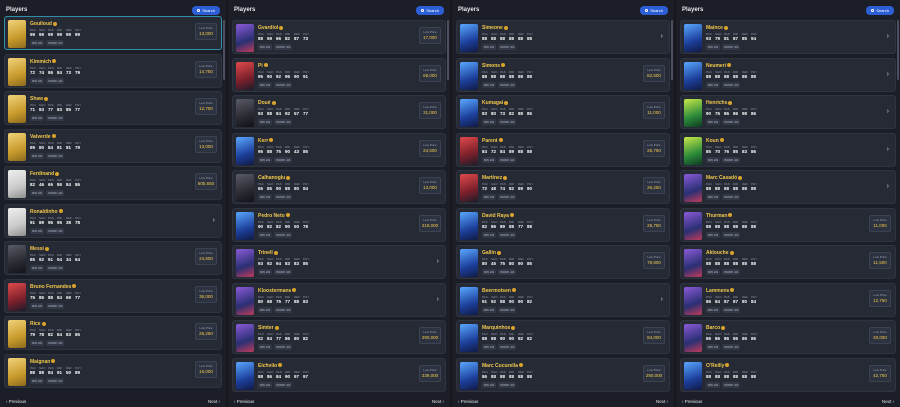 Image resolution: width=900 pixels, height=407 pixels. I want to click on player-chip: WORK 4/4, so click(55, 343).